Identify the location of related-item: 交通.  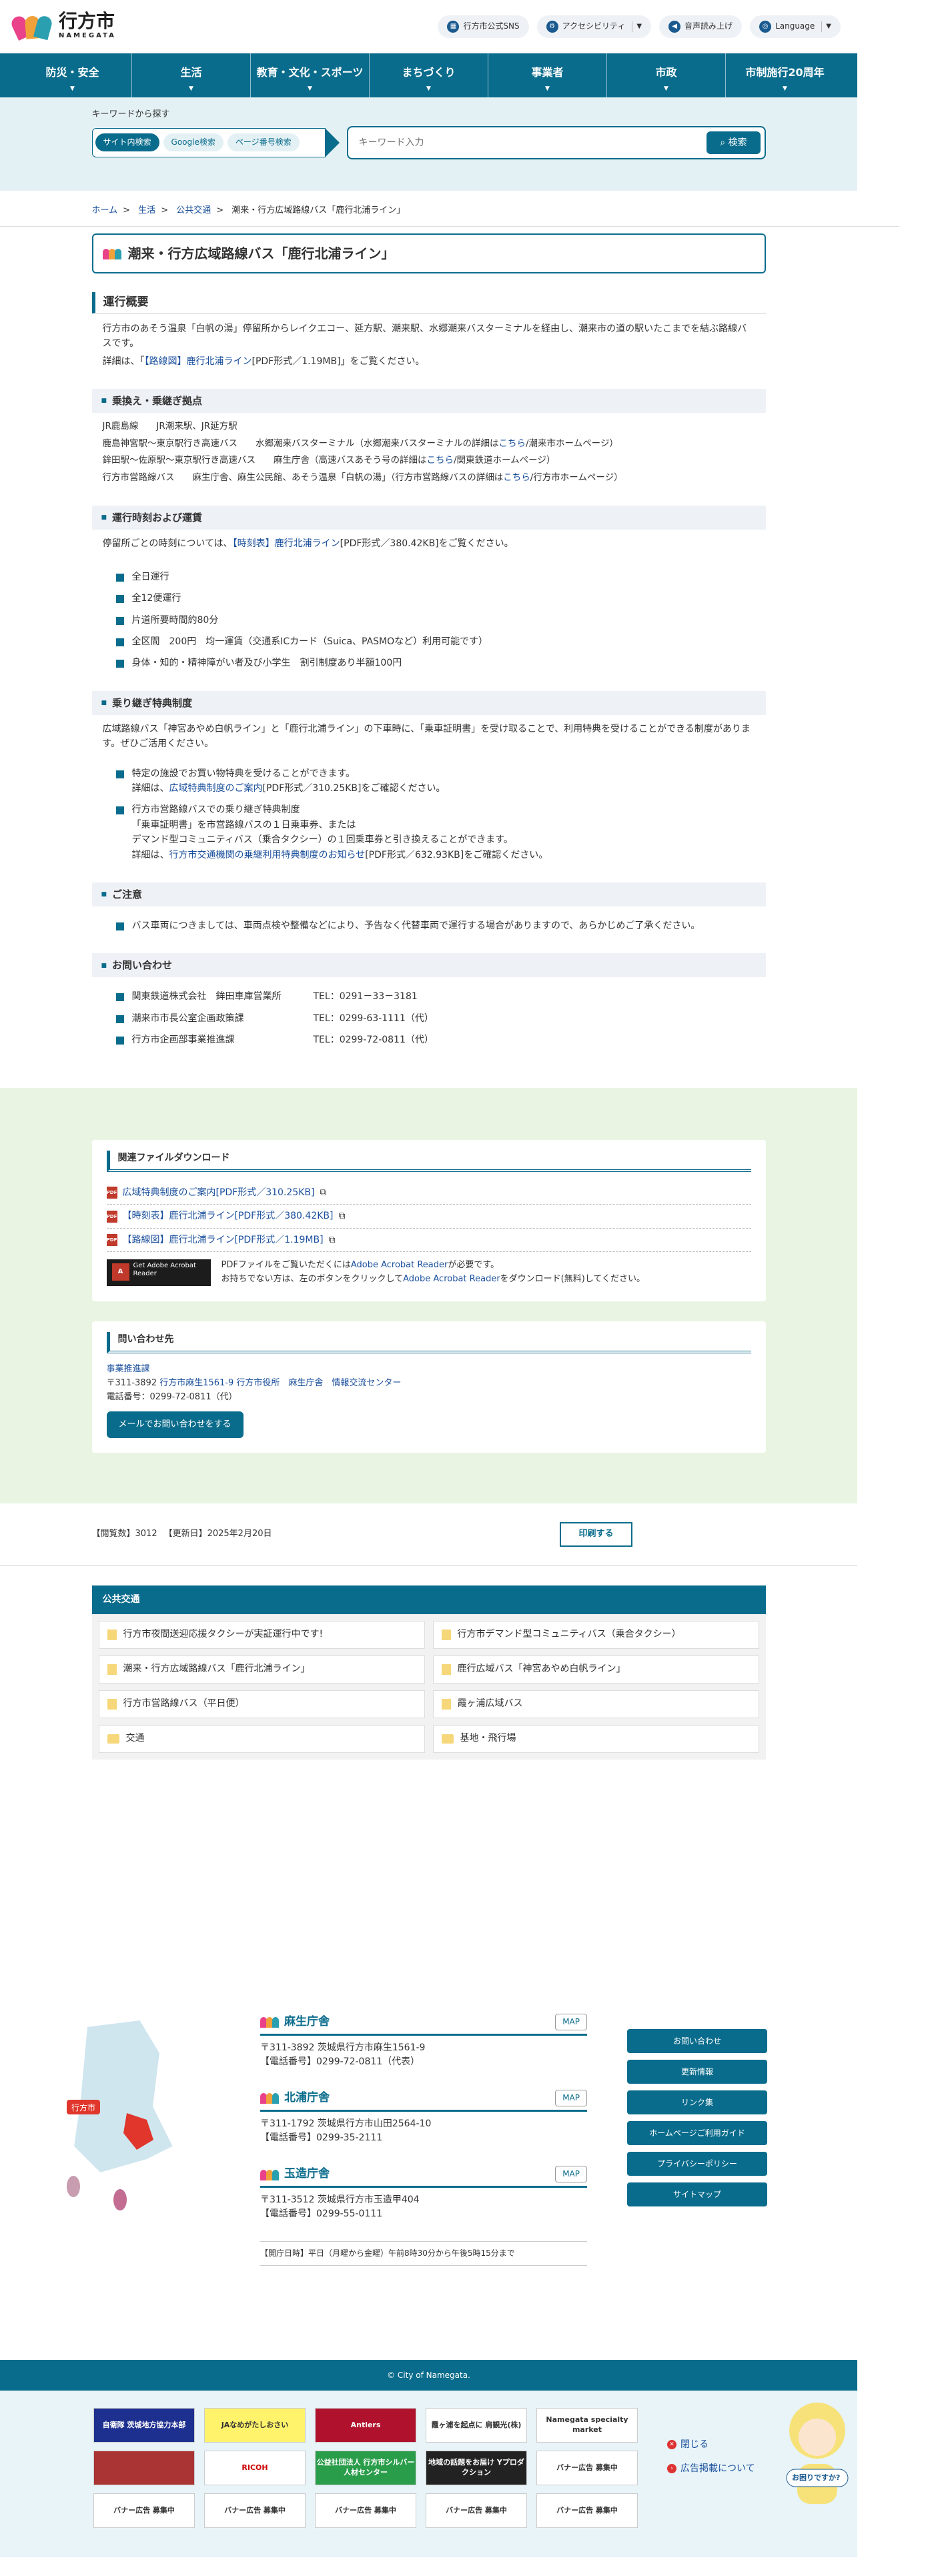
(261, 1739).